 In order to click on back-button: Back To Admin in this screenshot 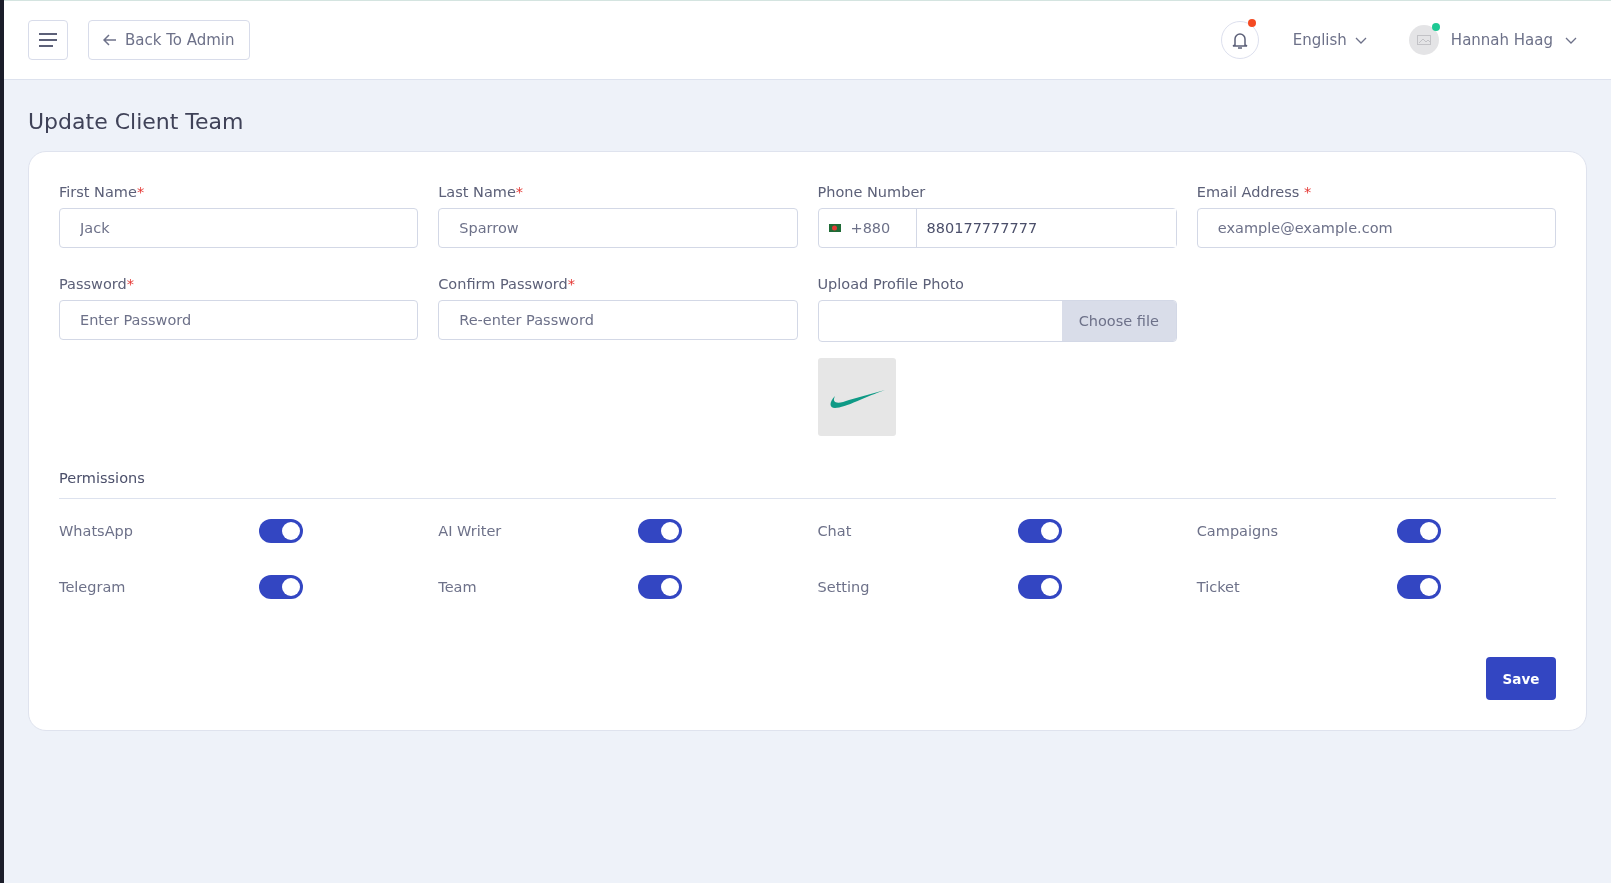, I will do `click(169, 40)`.